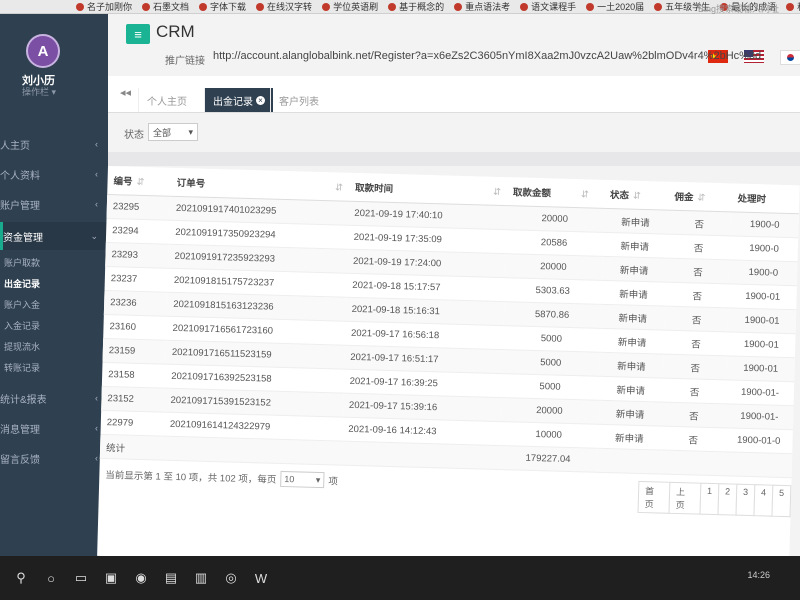 This screenshot has height=600, width=800. I want to click on pagination-page-3: 3, so click(745, 500).